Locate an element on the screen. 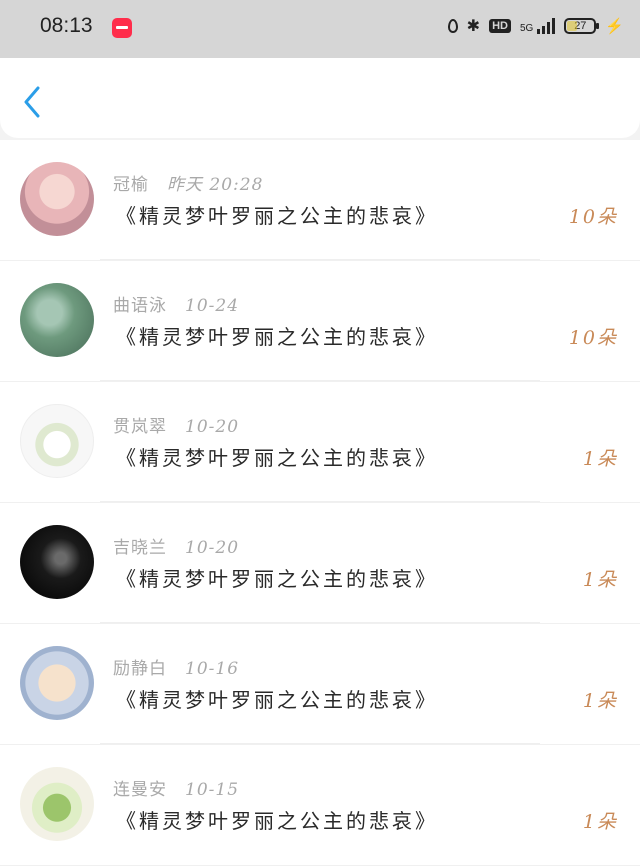 Image resolution: width=640 pixels, height=866 pixels. list-item: 冠榆 昨天 20:28 《精灵梦叶罗丽之公主的悲哀》 10朵 is located at coordinates (320, 200).